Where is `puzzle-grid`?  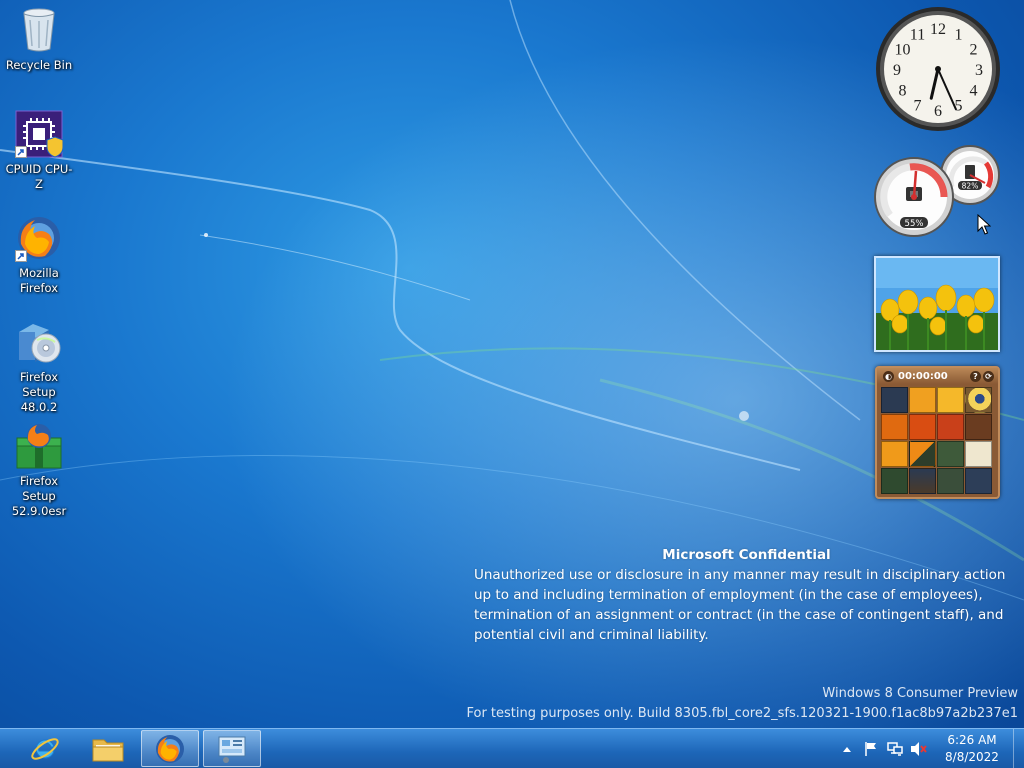
puzzle-grid is located at coordinates (937, 440).